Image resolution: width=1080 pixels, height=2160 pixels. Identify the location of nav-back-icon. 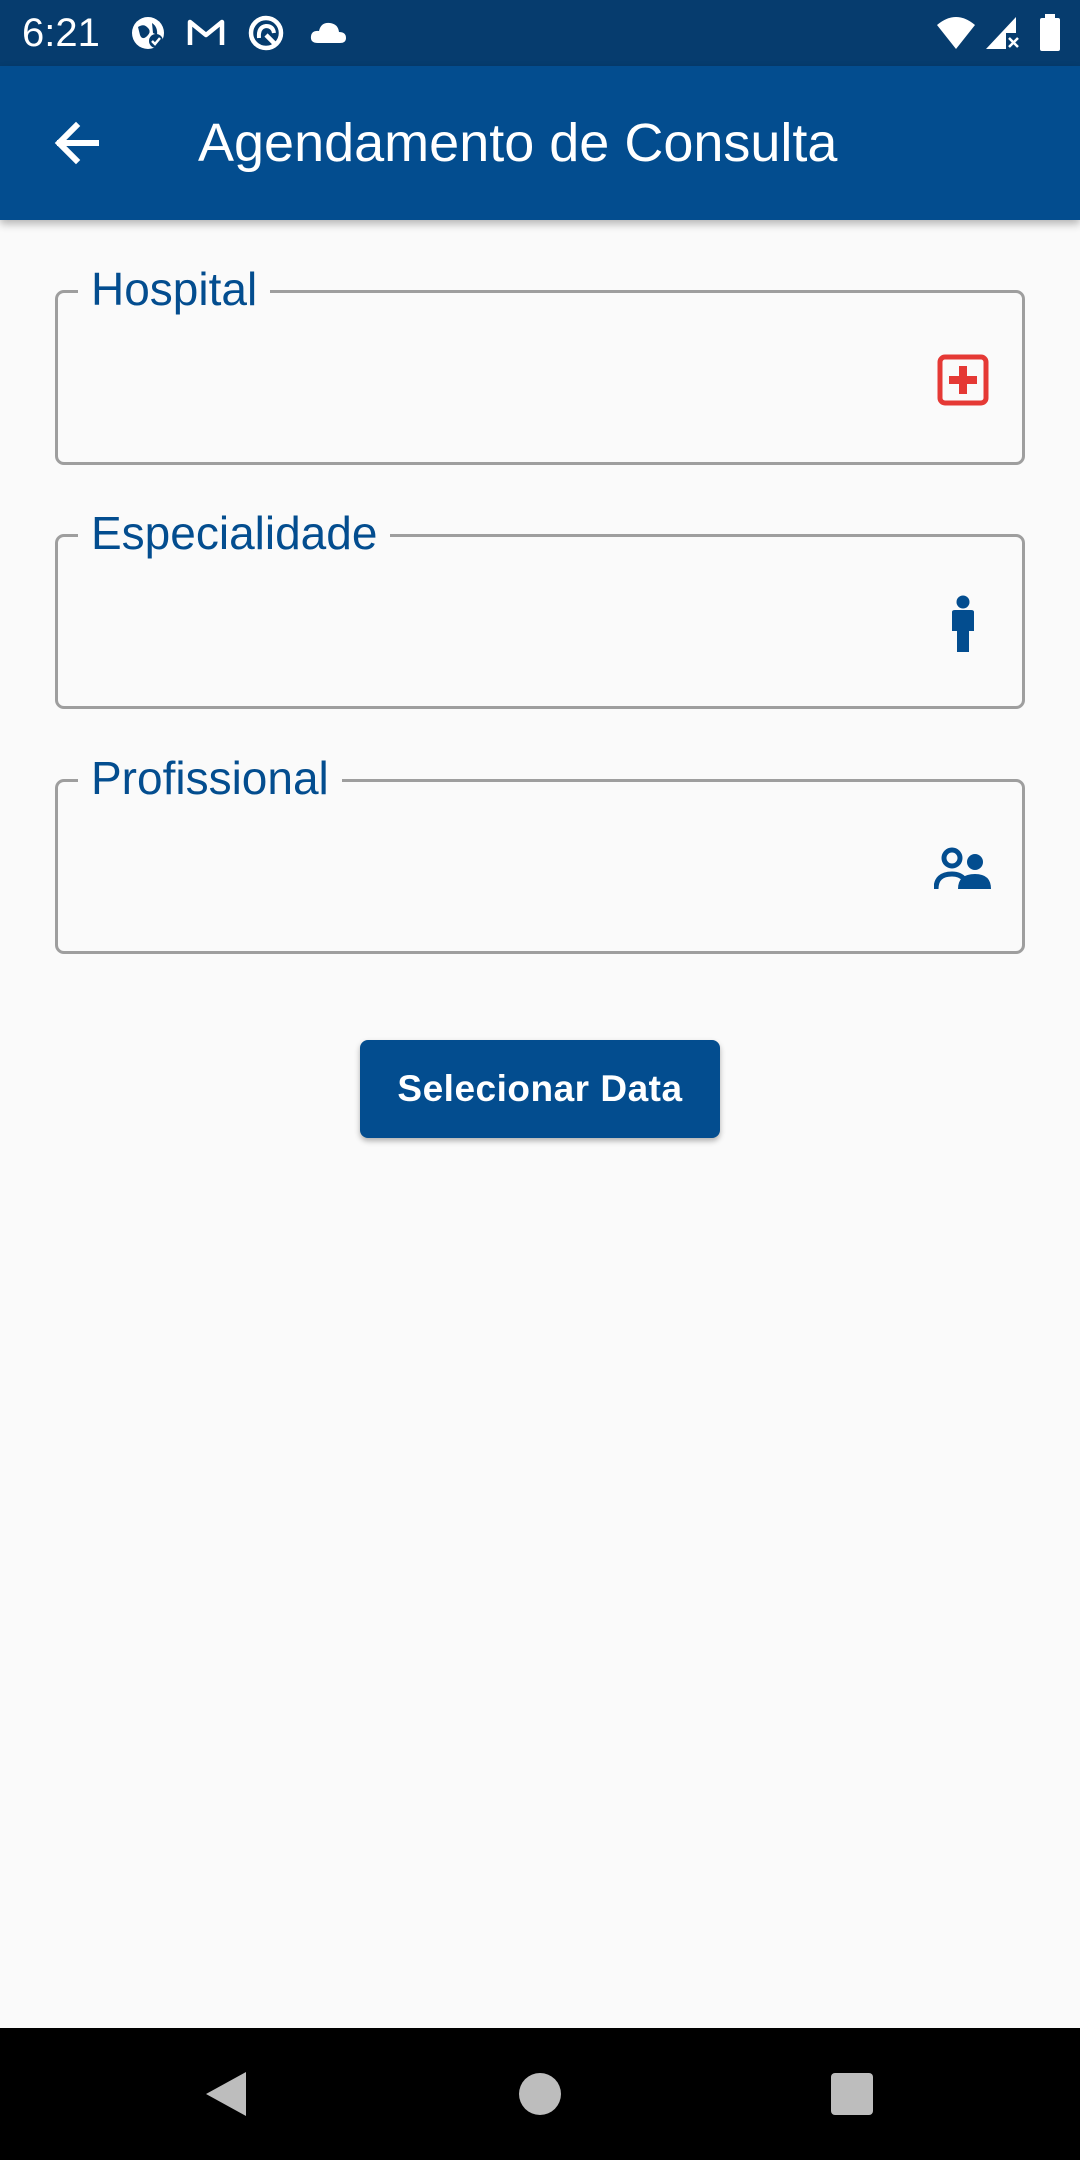
(226, 2094).